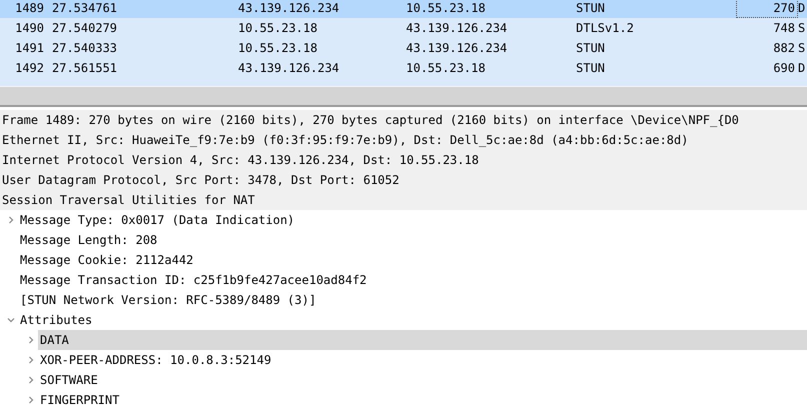 This screenshot has height=419, width=807. I want to click on tree-item: FINGERPRINT, so click(422, 400).